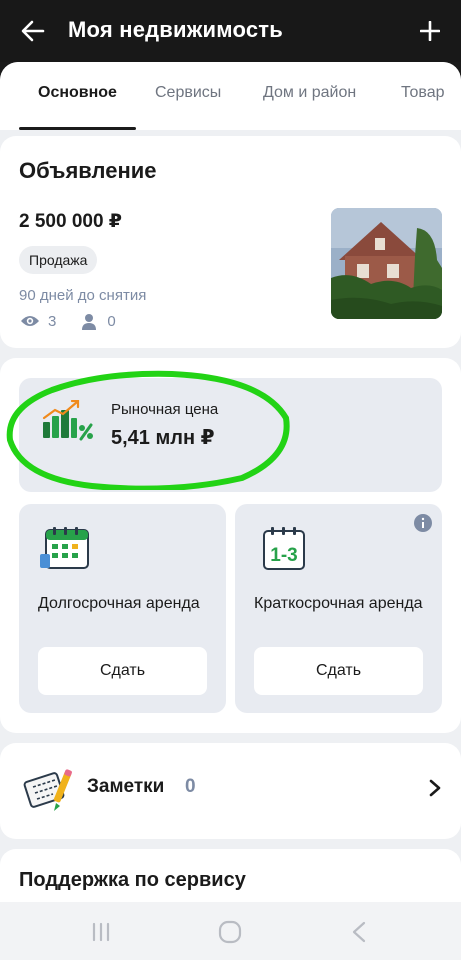 This screenshot has height=960, width=461. What do you see at coordinates (122, 671) in the screenshot?
I see `long-term-rent-button: Сдать` at bounding box center [122, 671].